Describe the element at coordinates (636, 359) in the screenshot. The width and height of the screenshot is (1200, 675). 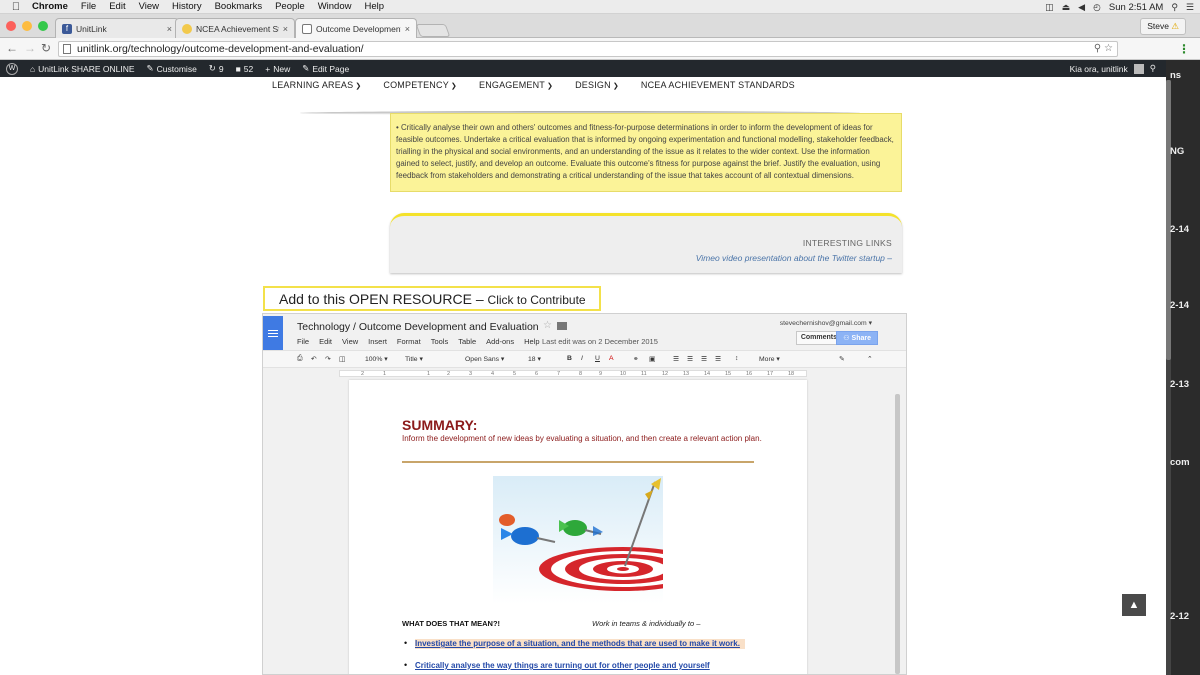
I see `link-icon: ⚭` at that location.